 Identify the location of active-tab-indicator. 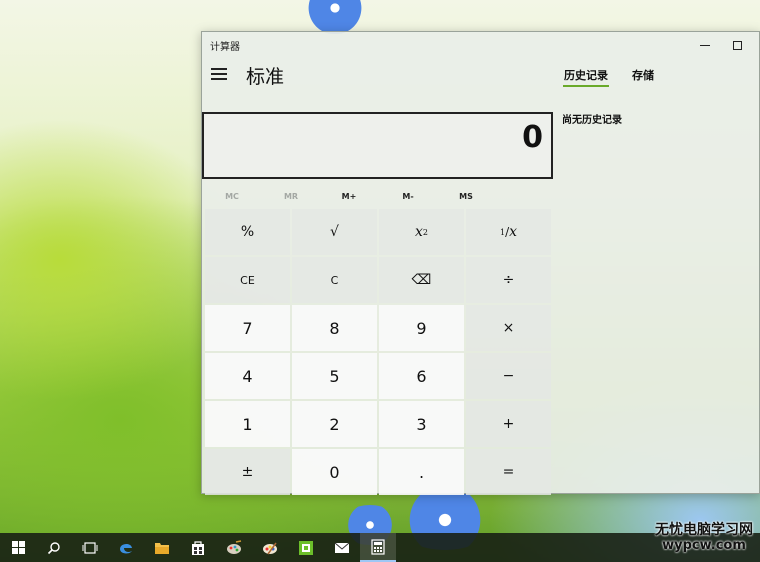
(586, 86).